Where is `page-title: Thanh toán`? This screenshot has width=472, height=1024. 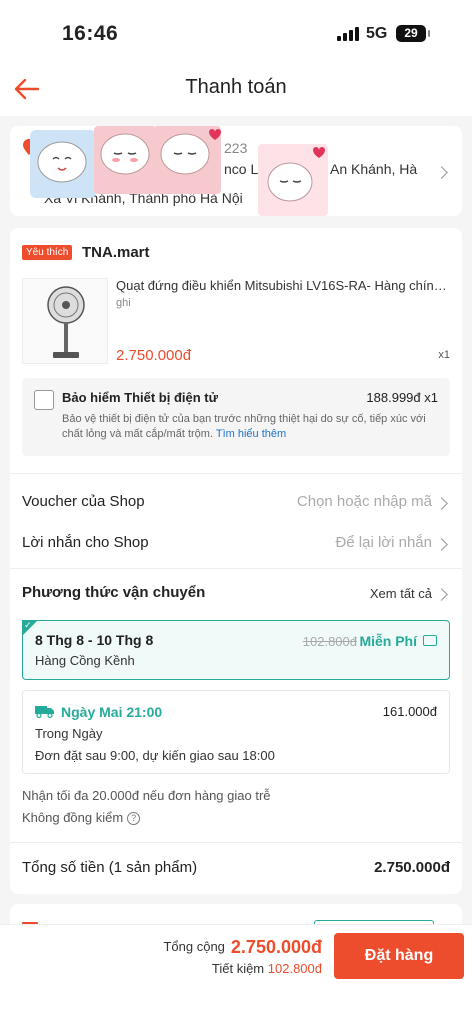
page-title: Thanh toán is located at coordinates (236, 87).